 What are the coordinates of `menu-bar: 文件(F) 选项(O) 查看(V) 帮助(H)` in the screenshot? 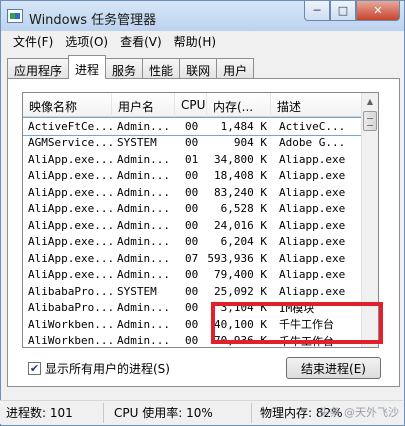 It's located at (202, 41).